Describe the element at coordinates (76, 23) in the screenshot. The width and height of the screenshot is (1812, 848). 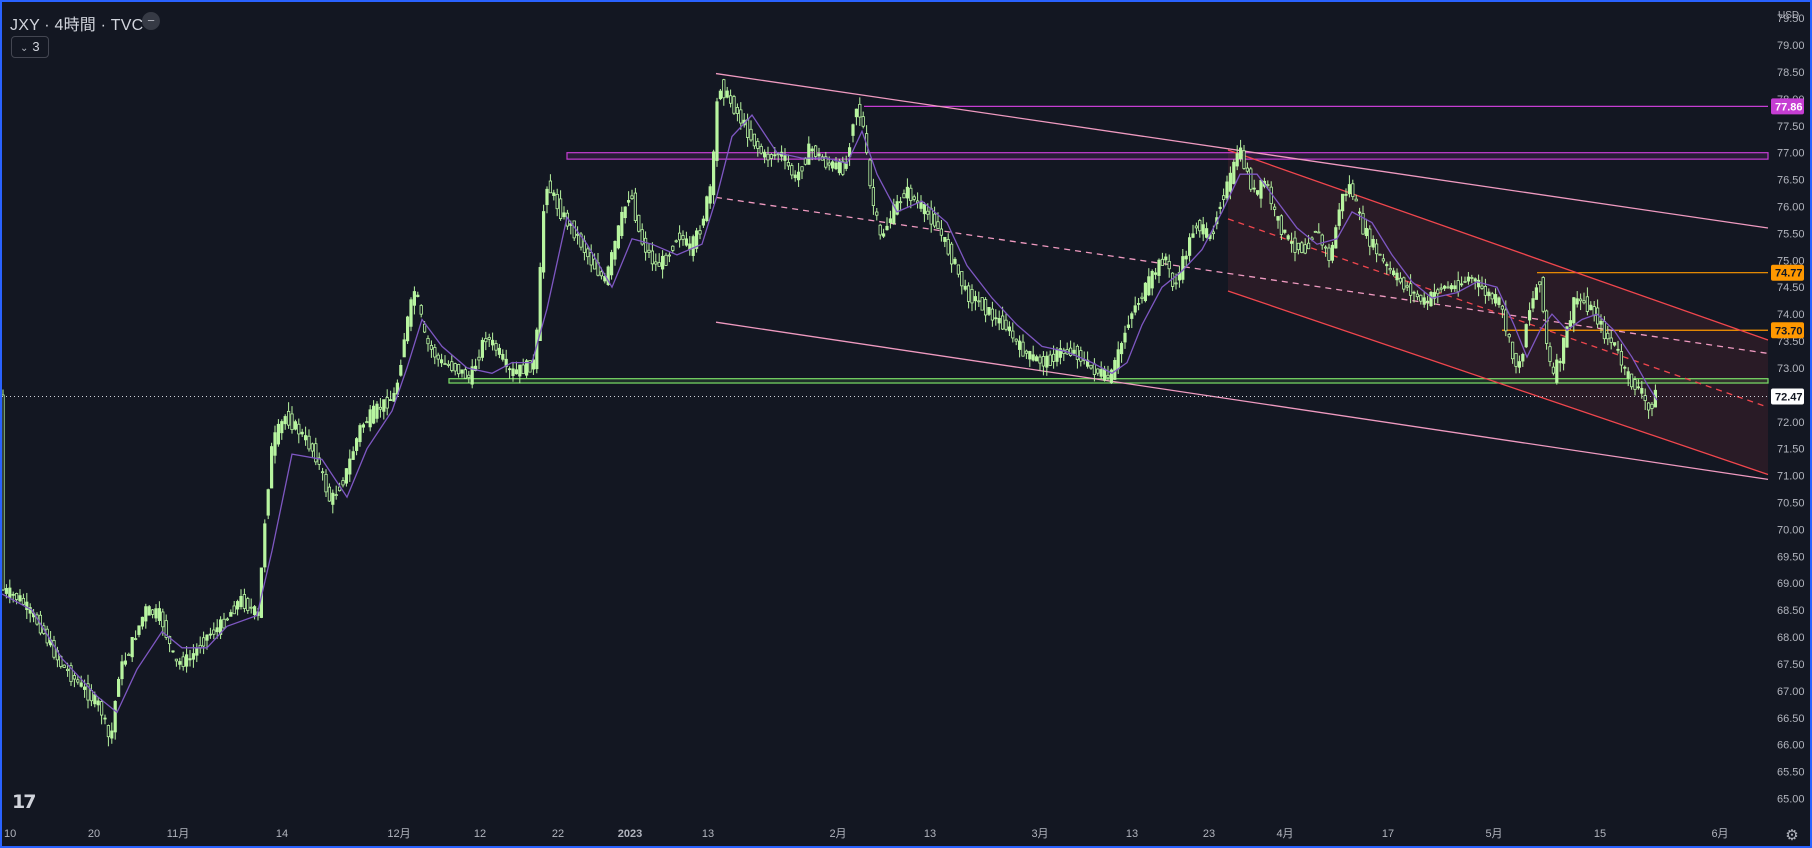
I see `symbol-title: JXY · 4時間 · TVC` at that location.